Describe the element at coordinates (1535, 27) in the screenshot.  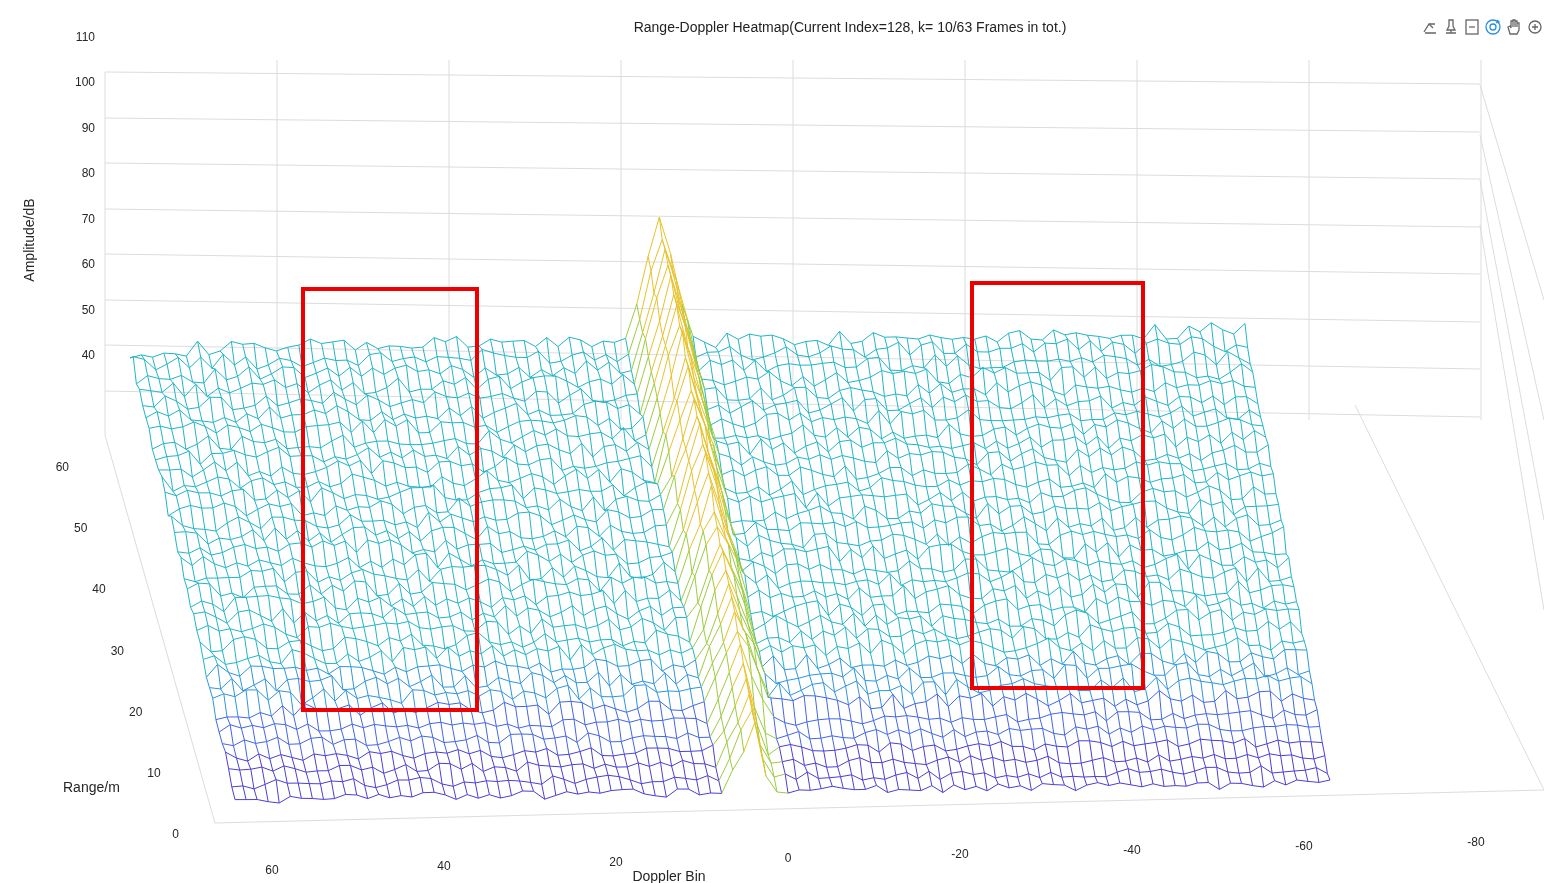
I see `zoom-in-icon` at that location.